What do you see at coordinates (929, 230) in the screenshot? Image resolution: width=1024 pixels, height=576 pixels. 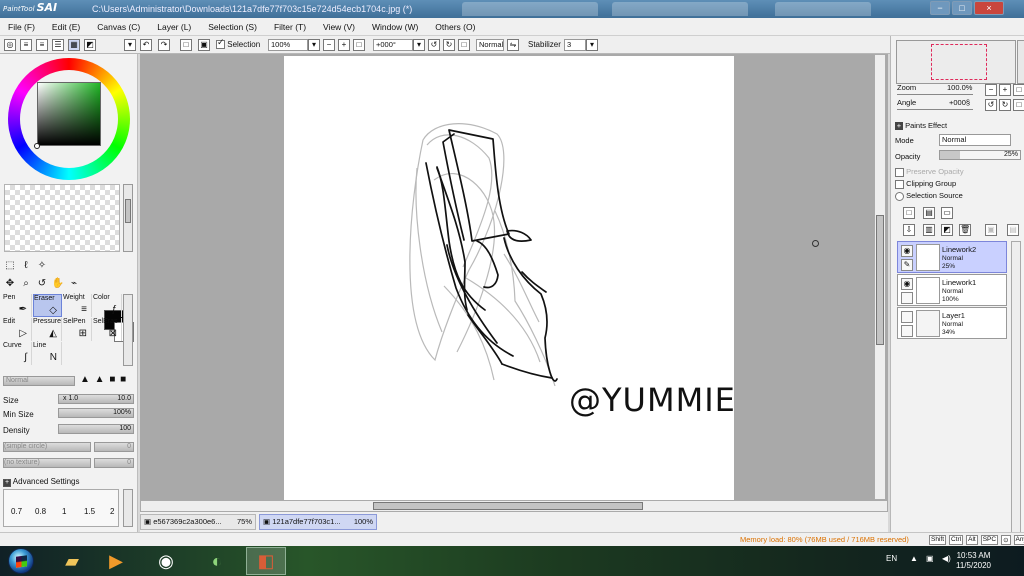 I see `merge-down-icon: ▥` at bounding box center [929, 230].